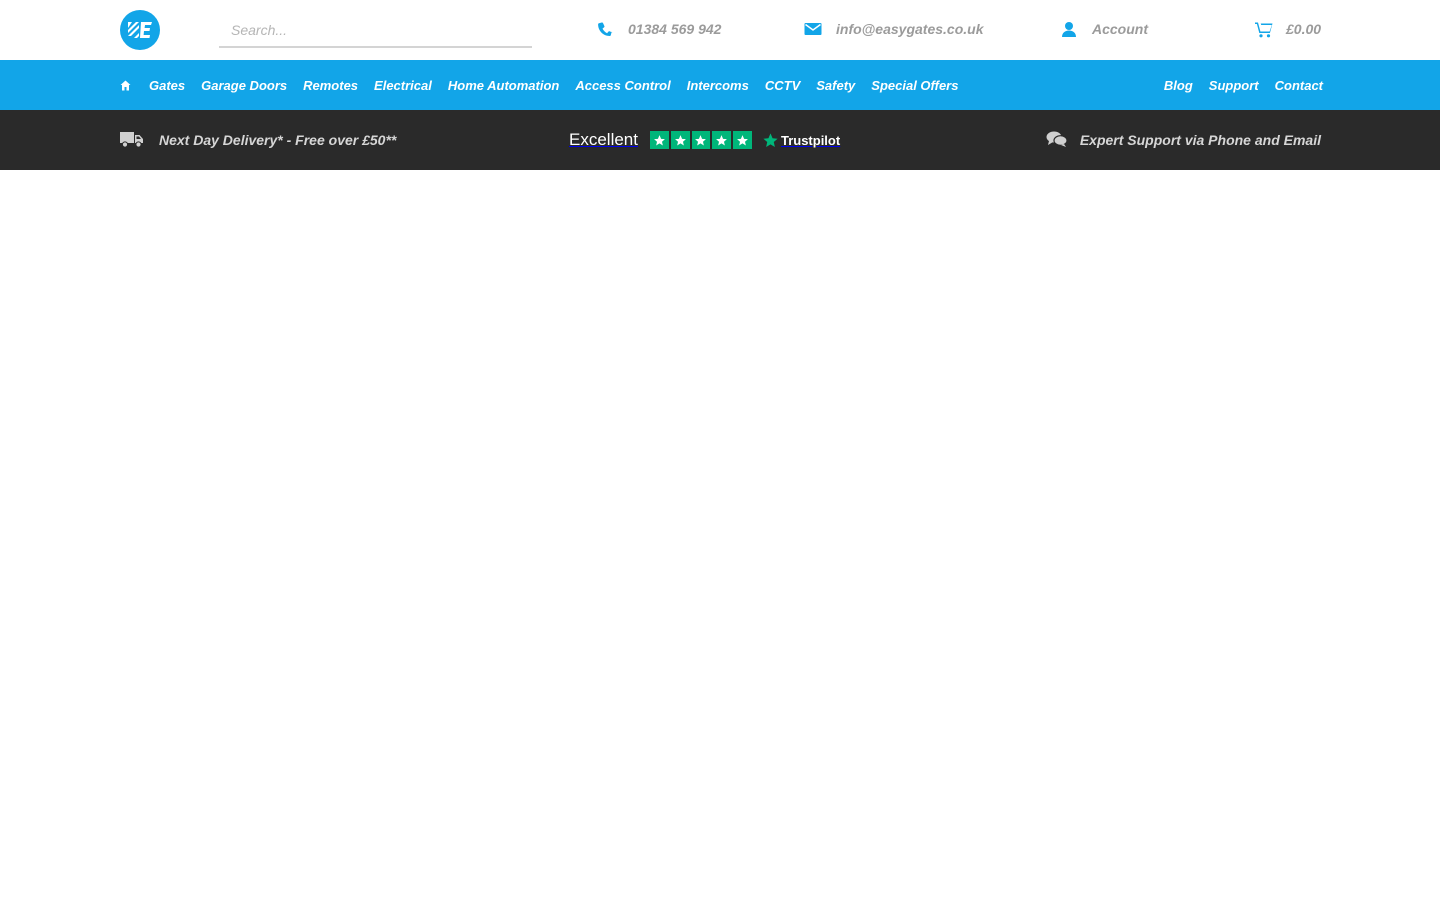  I want to click on trustpilot-logo: Trustpilot, so click(801, 140).